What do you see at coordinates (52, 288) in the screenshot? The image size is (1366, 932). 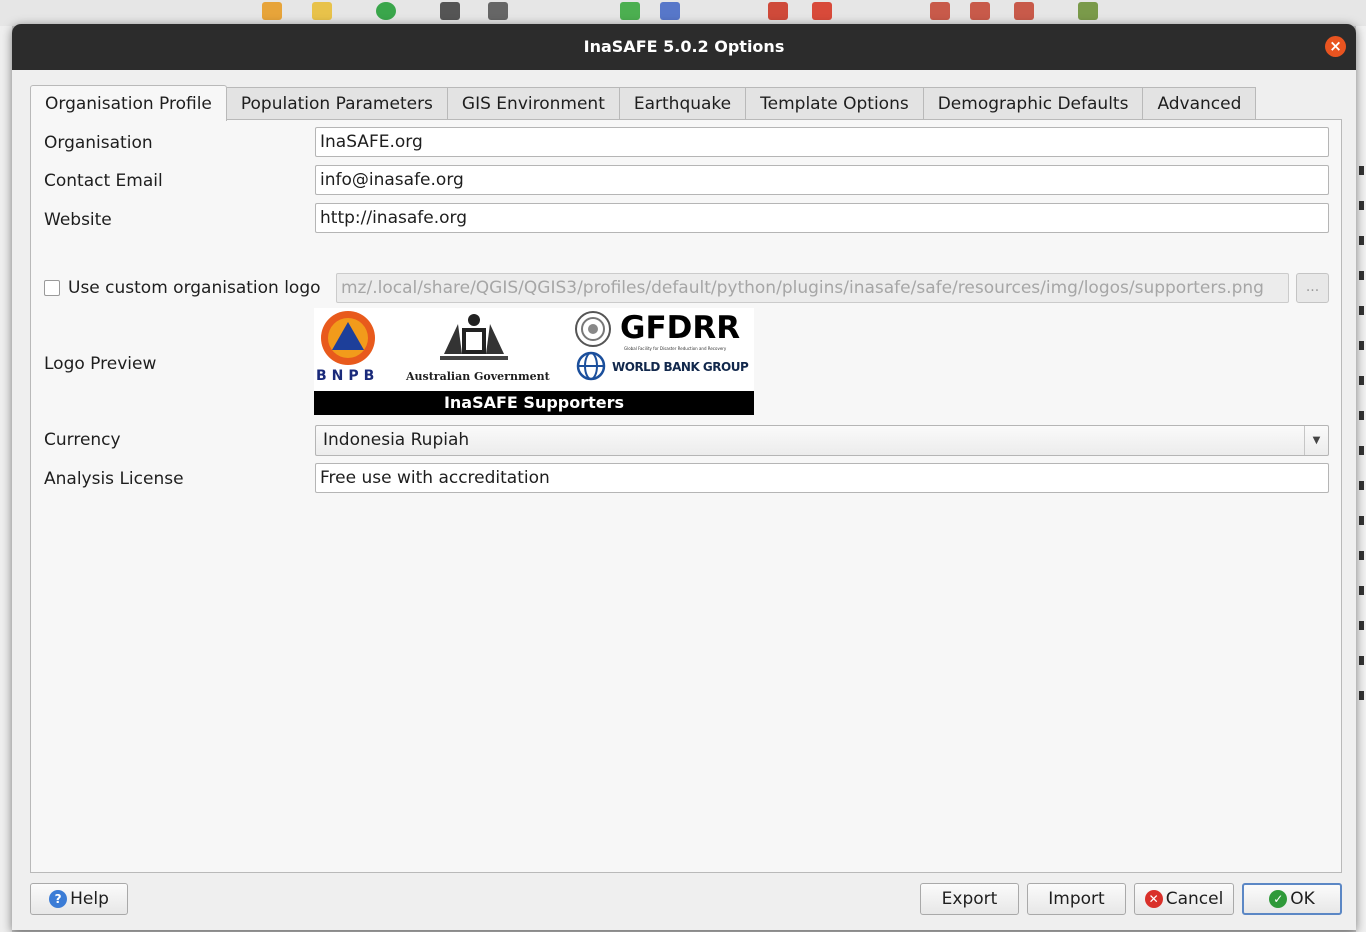 I see `custom-logo-checkbox` at bounding box center [52, 288].